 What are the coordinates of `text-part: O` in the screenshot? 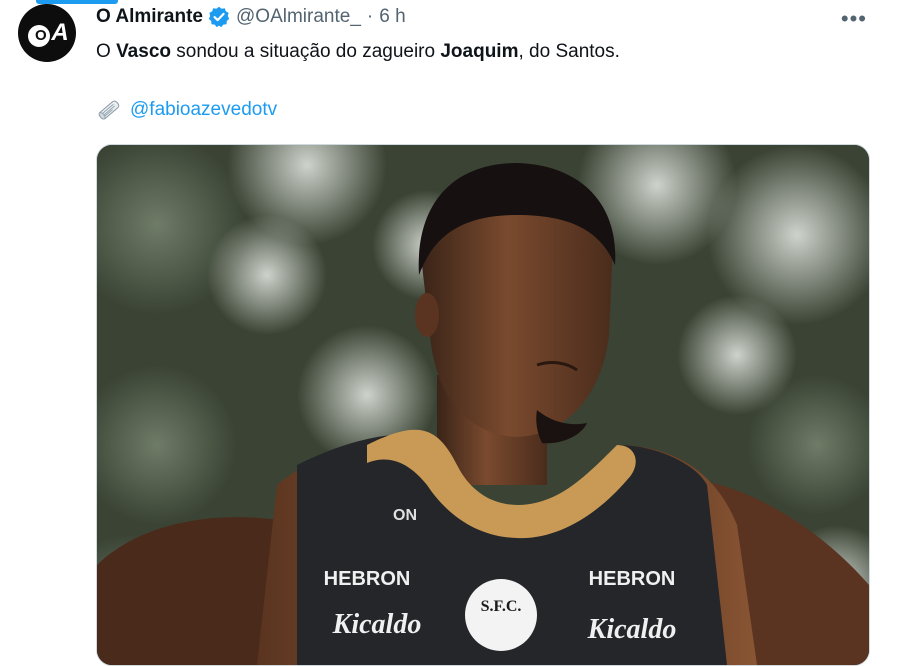 It's located at (106, 51).